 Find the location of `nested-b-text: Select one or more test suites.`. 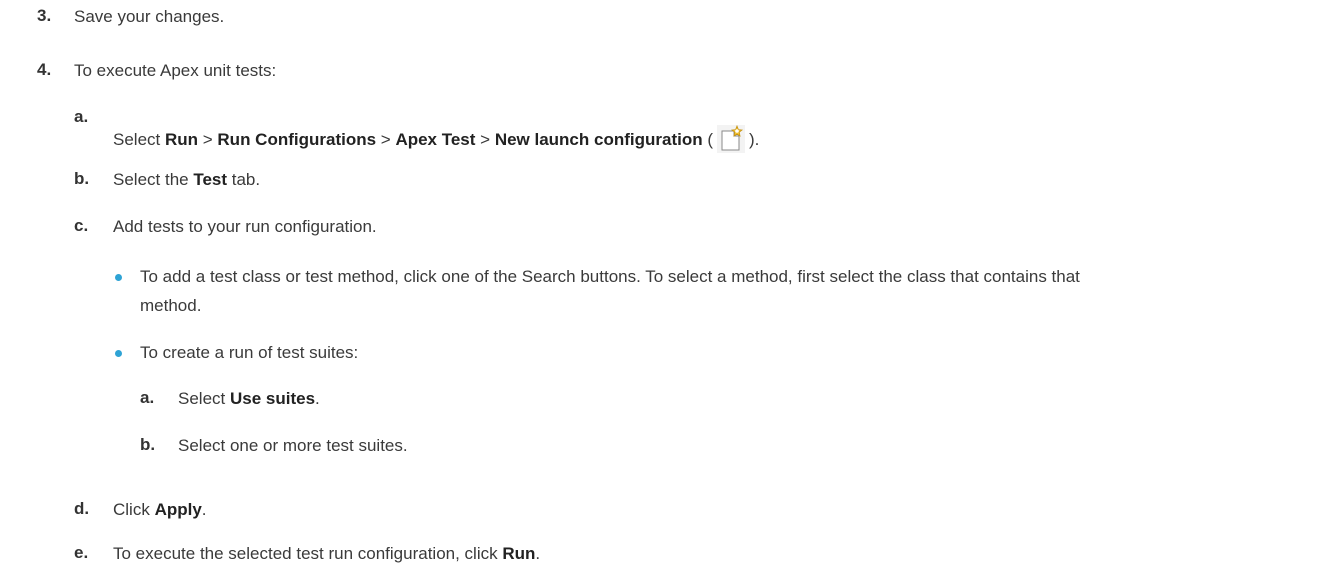

nested-b-text: Select one or more test suites. is located at coordinates (293, 445).